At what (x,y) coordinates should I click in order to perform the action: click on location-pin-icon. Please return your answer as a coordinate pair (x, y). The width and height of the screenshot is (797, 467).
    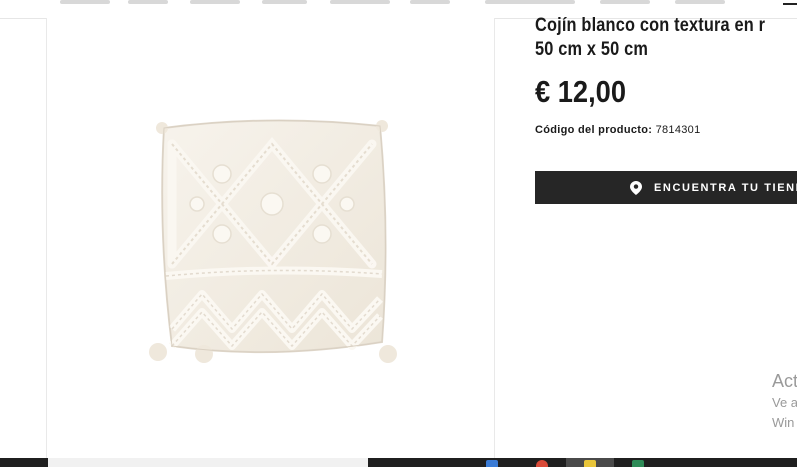
    Looking at the image, I should click on (636, 187).